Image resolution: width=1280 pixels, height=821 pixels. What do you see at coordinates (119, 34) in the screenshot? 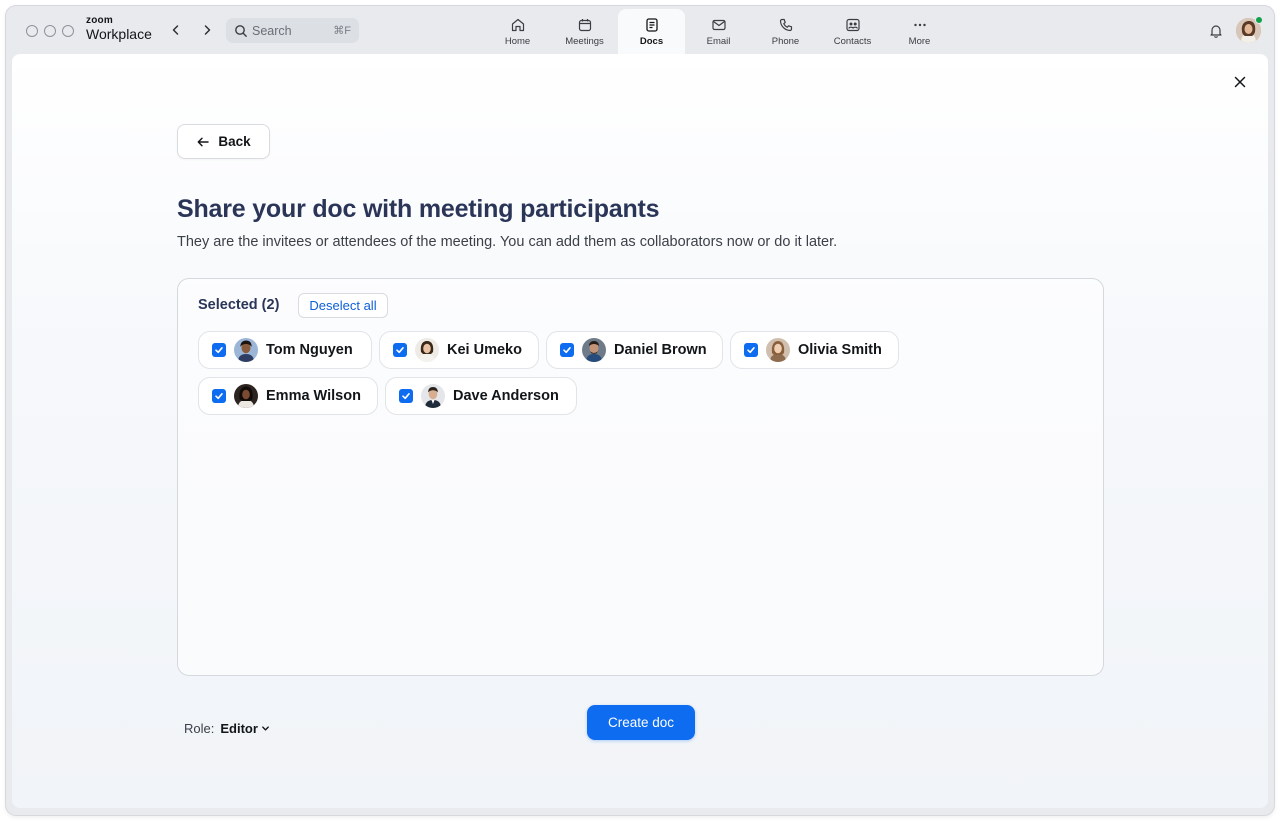
I see `brand-workplace: Workplace` at bounding box center [119, 34].